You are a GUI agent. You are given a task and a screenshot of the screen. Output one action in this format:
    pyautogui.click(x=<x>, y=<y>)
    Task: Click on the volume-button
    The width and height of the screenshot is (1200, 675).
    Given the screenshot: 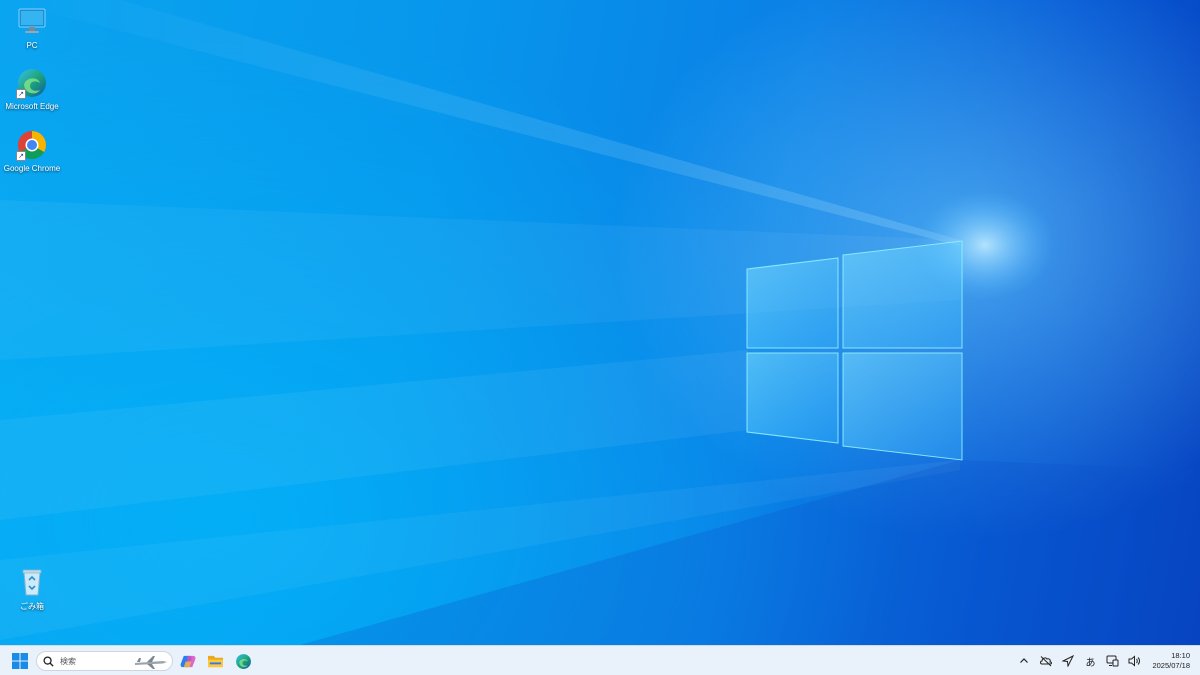 What is the action you would take?
    pyautogui.click(x=1134, y=661)
    